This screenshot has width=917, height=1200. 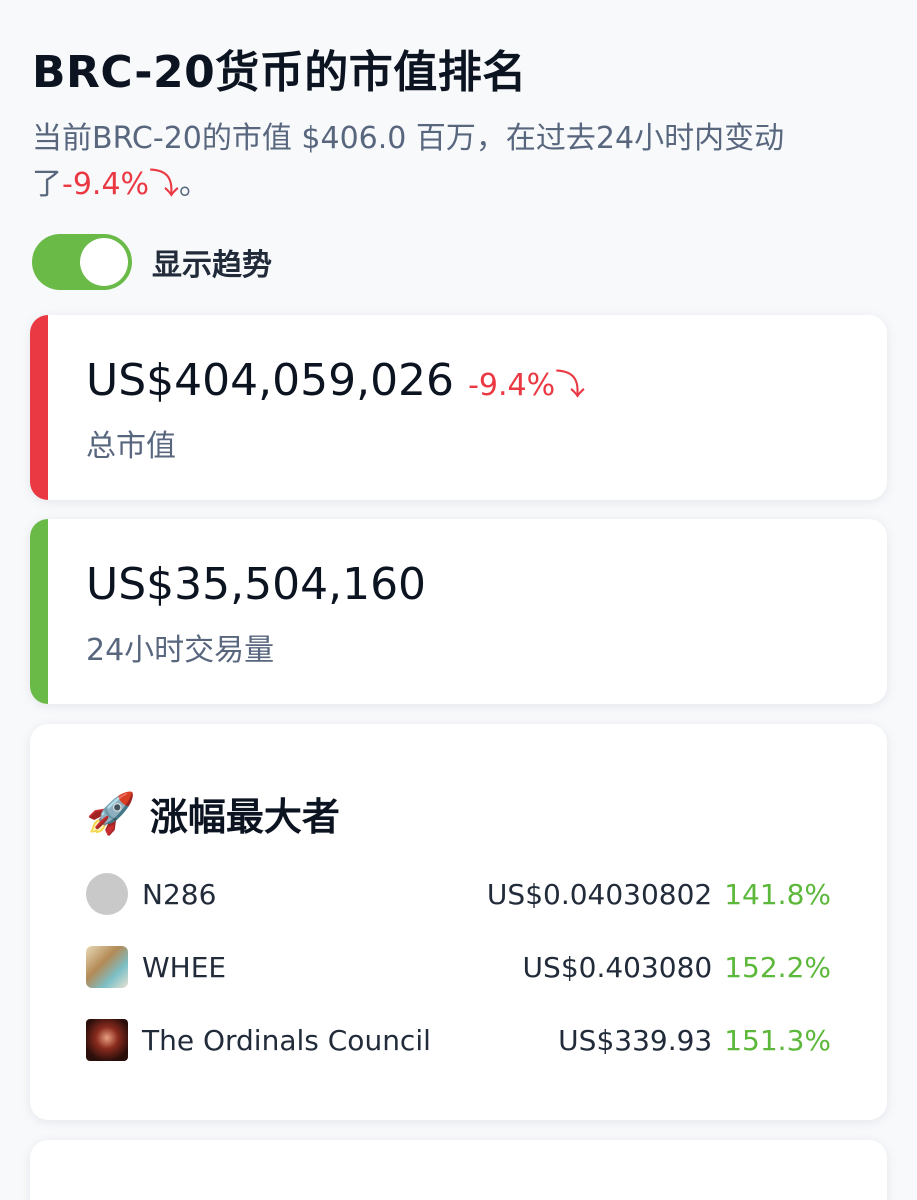 What do you see at coordinates (458, 611) in the screenshot?
I see `volume-card: US$35,504,160 24小时交易量` at bounding box center [458, 611].